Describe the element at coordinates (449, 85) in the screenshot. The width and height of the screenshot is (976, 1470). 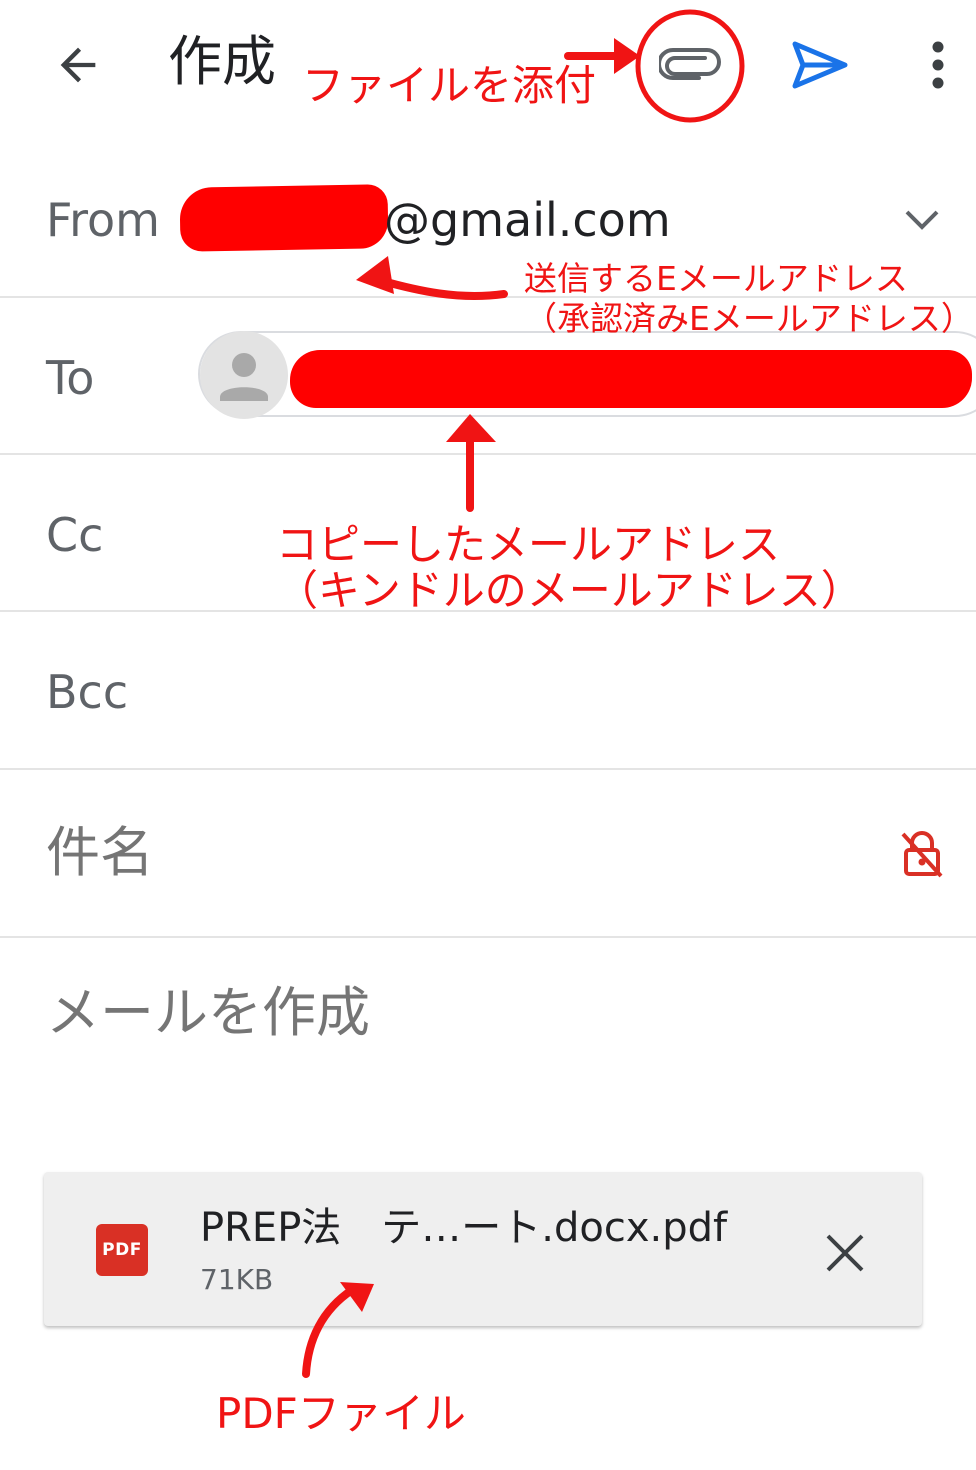
I see `annotation-attach-file: ファイルを添付` at that location.